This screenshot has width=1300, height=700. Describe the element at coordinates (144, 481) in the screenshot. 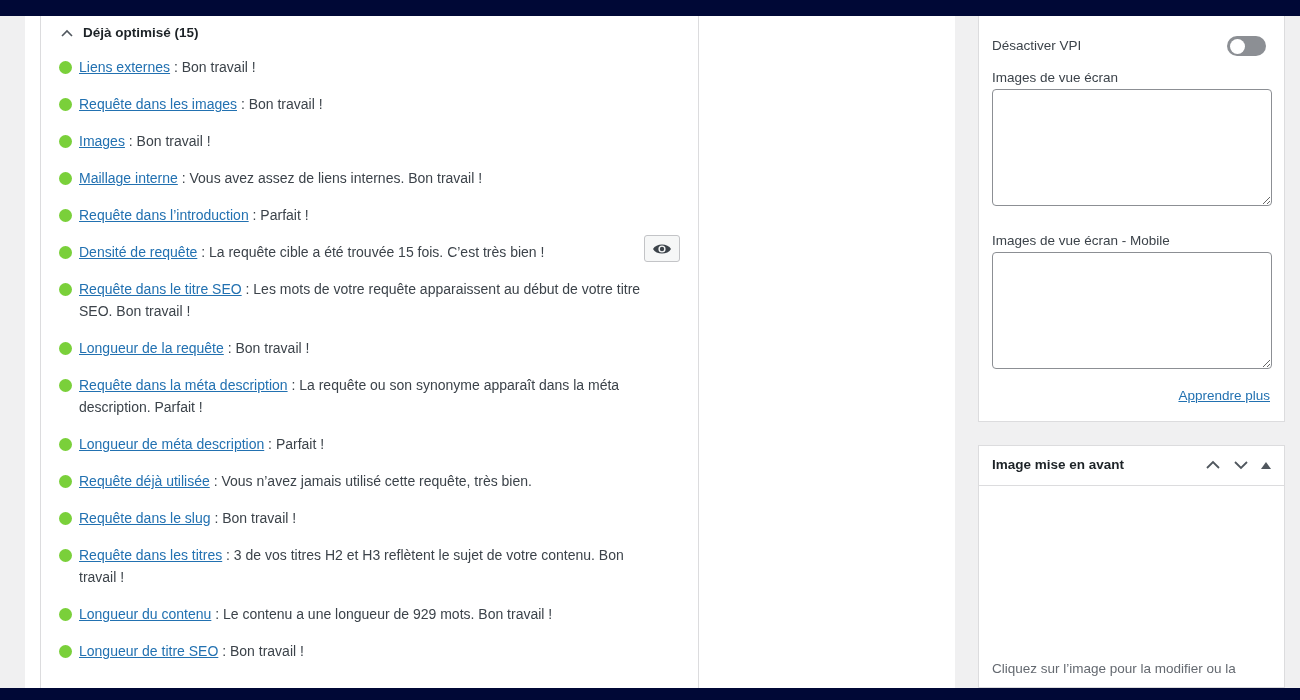

I see `check-link: Requête déjà utilisée` at that location.